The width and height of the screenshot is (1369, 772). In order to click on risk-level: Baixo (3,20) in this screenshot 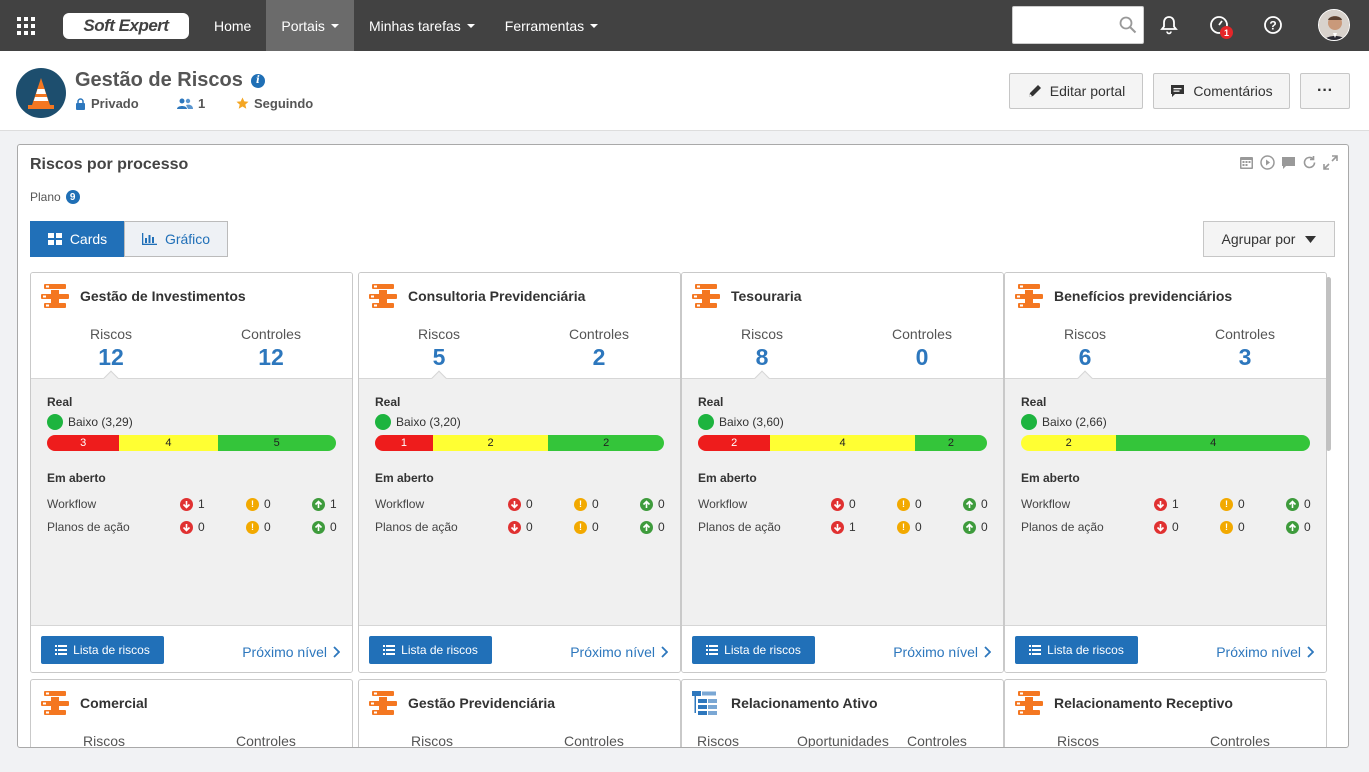, I will do `click(418, 422)`.